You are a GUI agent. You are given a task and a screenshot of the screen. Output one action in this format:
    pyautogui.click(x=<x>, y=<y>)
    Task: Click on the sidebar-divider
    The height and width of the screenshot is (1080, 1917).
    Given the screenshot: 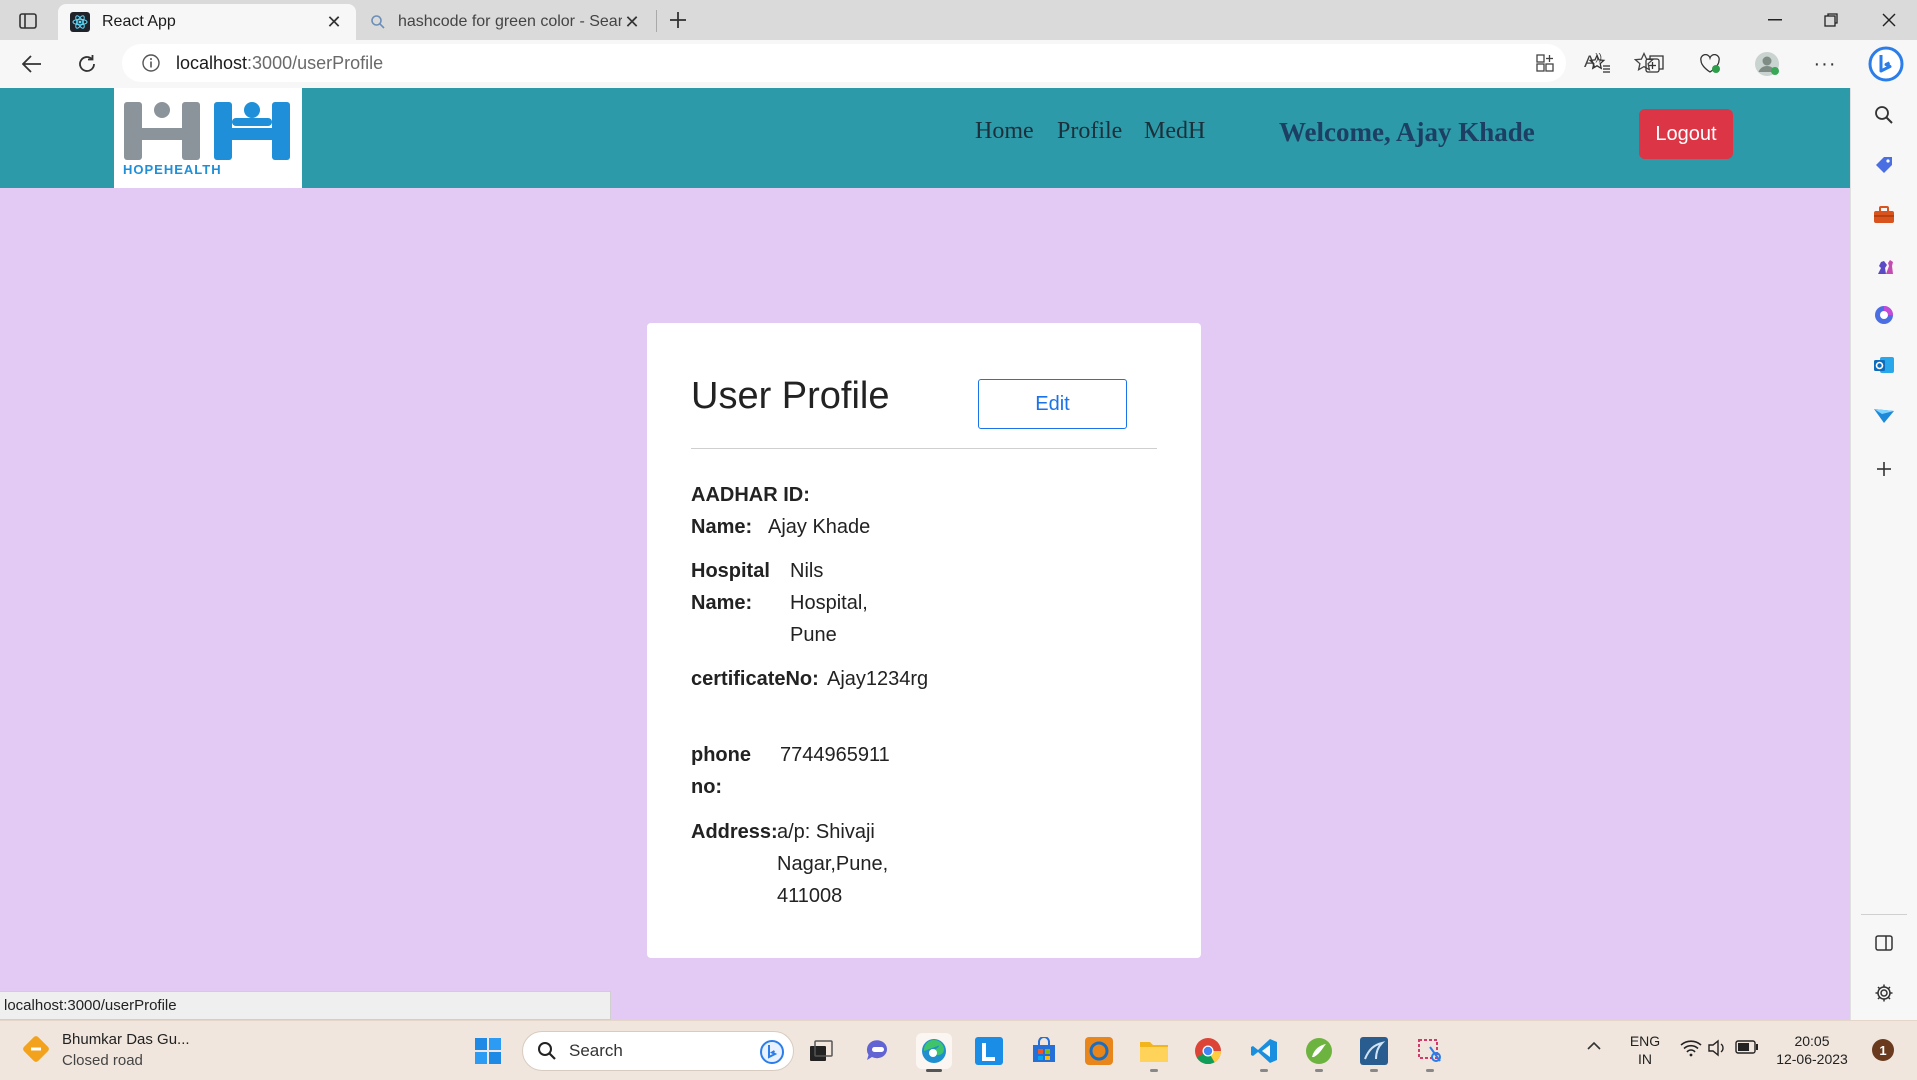 What is the action you would take?
    pyautogui.click(x=1884, y=914)
    